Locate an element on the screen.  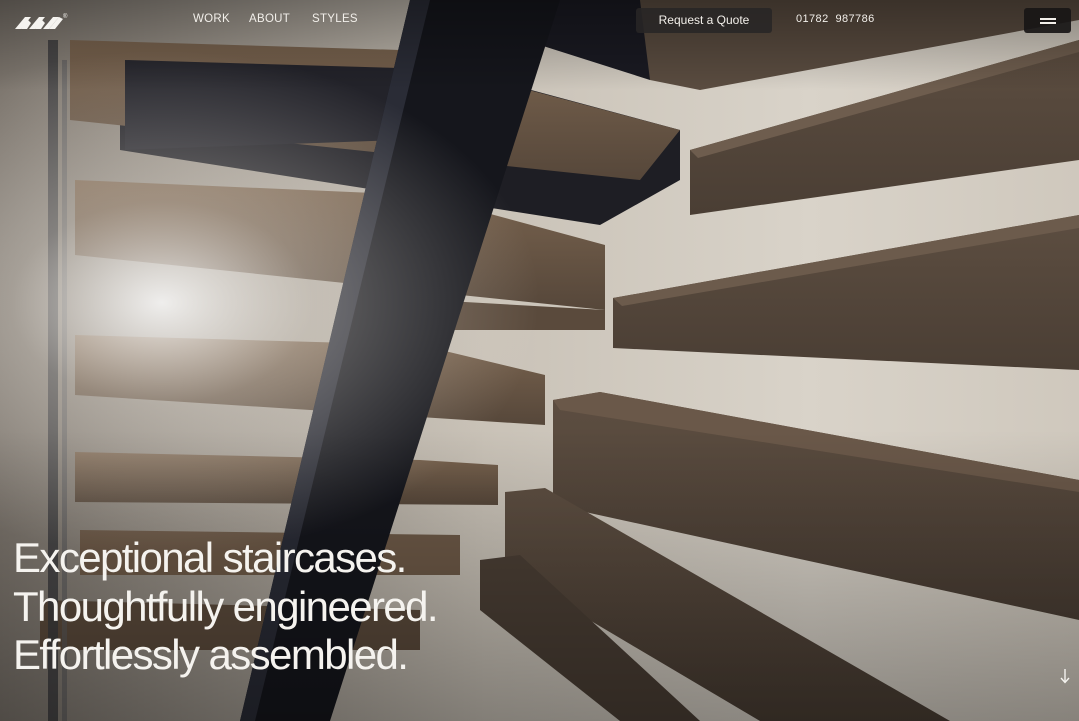
nav-link-work: WORK is located at coordinates (211, 19).